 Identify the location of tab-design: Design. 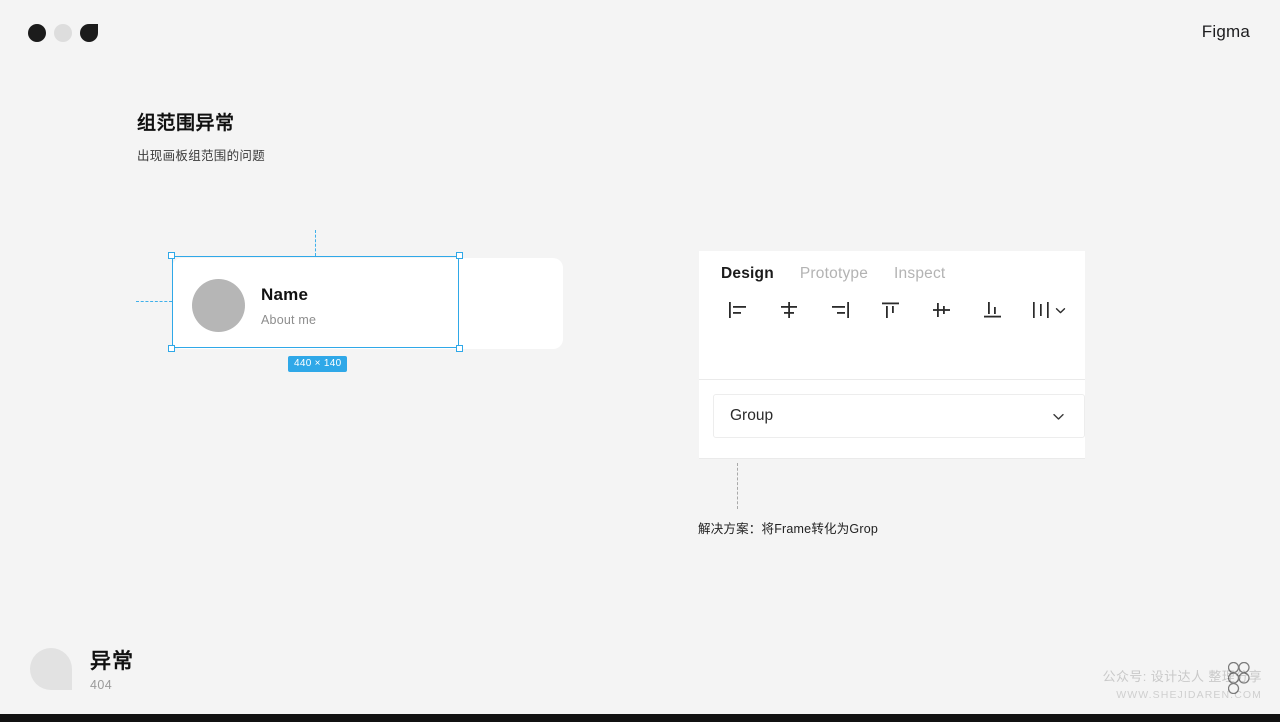
(747, 274).